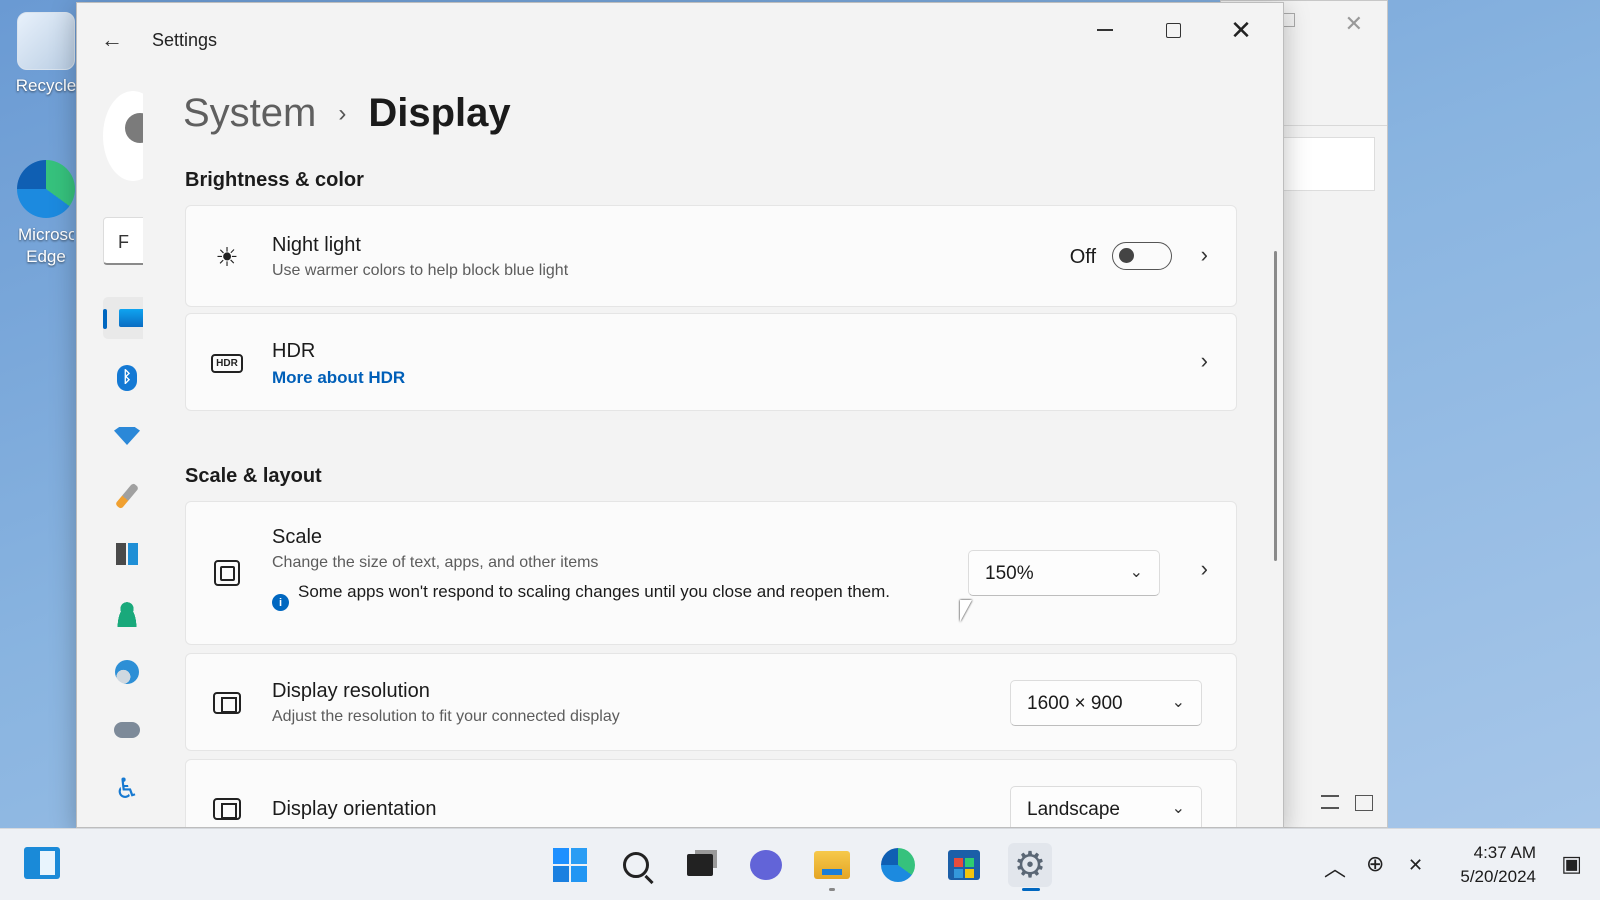 Image resolution: width=1600 pixels, height=900 pixels. Describe the element at coordinates (316, 245) in the screenshot. I see `night-light-title: Night light` at that location.